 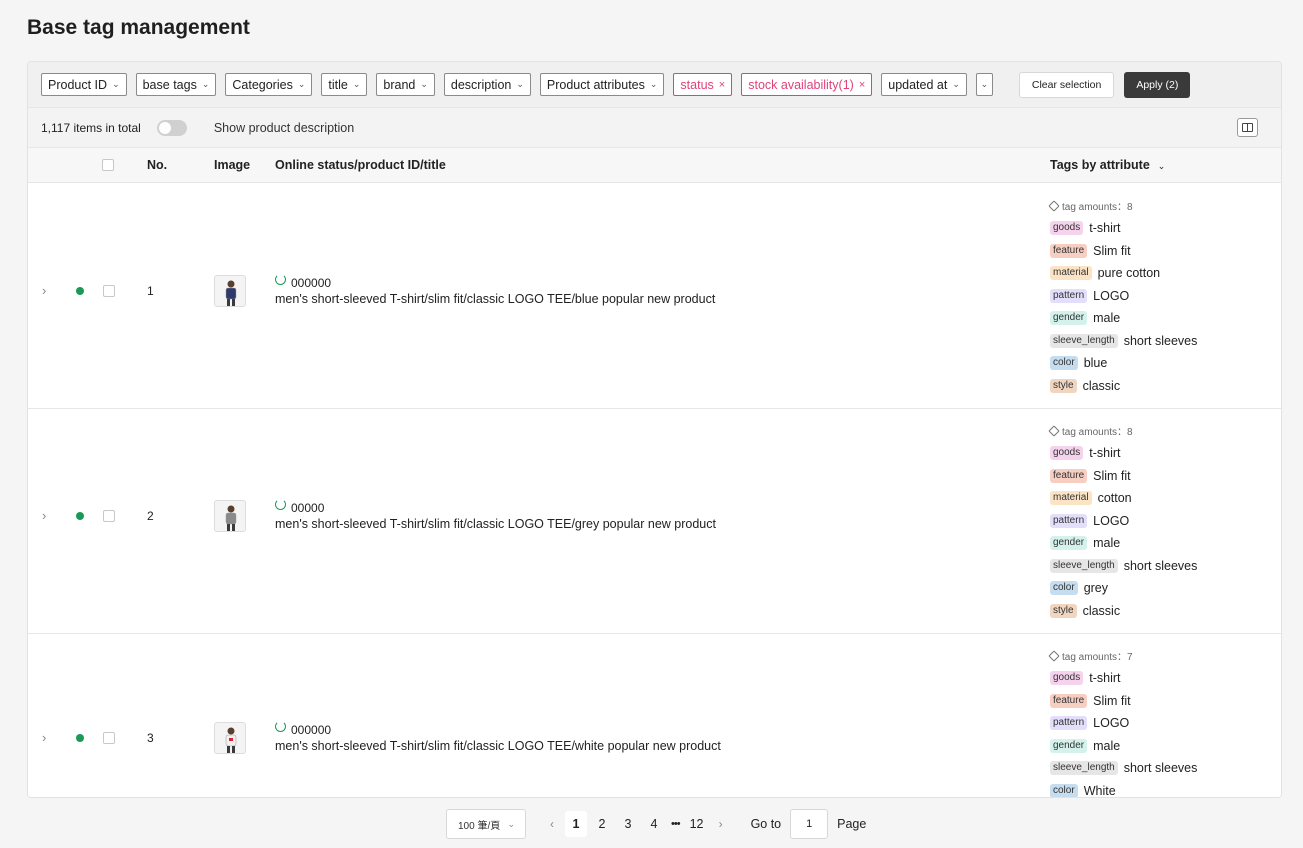 I want to click on filter-brand: brand ⌄, so click(x=405, y=84).